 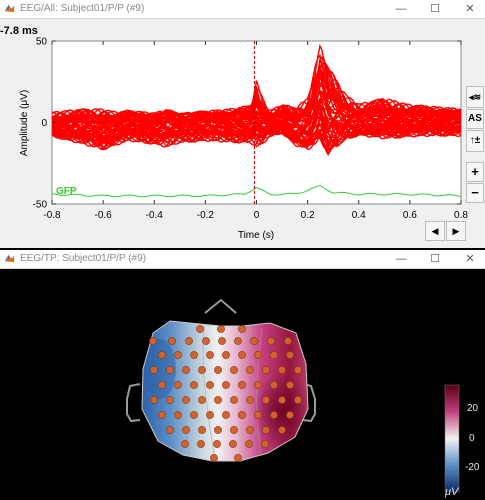 What do you see at coordinates (83, 258) in the screenshot?
I see `topo-window-title: EEG/TP: Subject01/P/P (#9)` at bounding box center [83, 258].